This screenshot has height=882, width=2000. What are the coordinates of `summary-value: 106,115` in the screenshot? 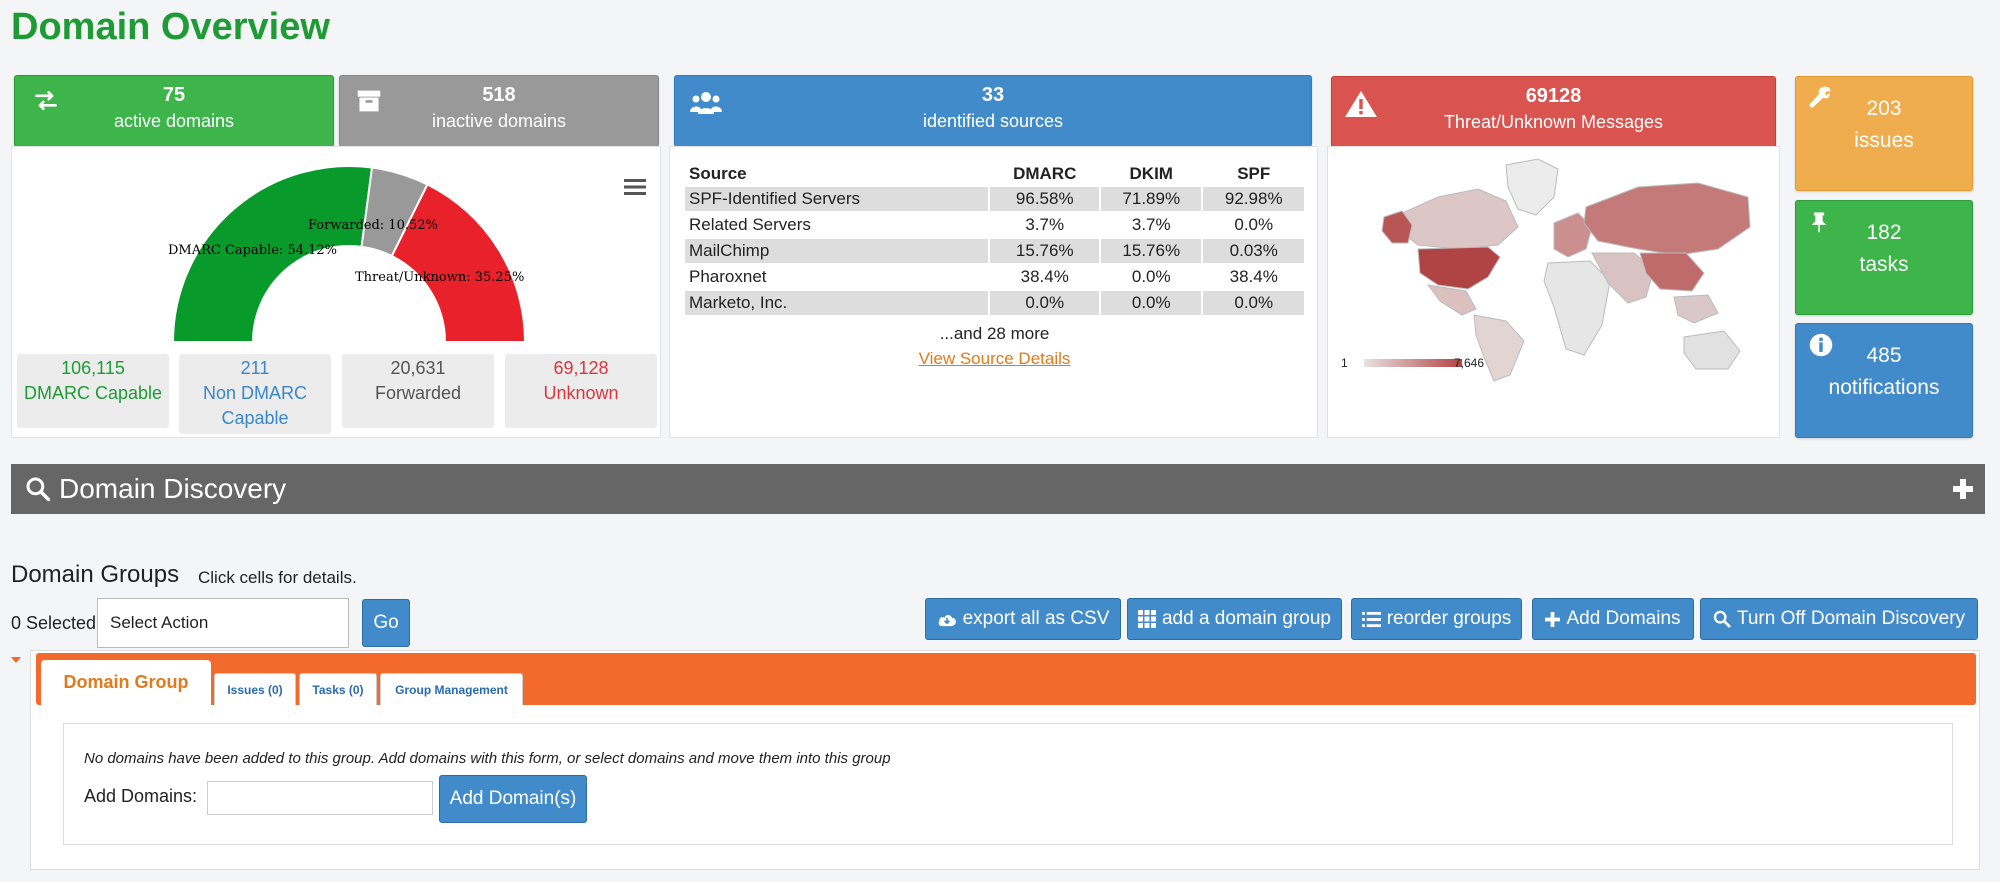 It's located at (93, 368).